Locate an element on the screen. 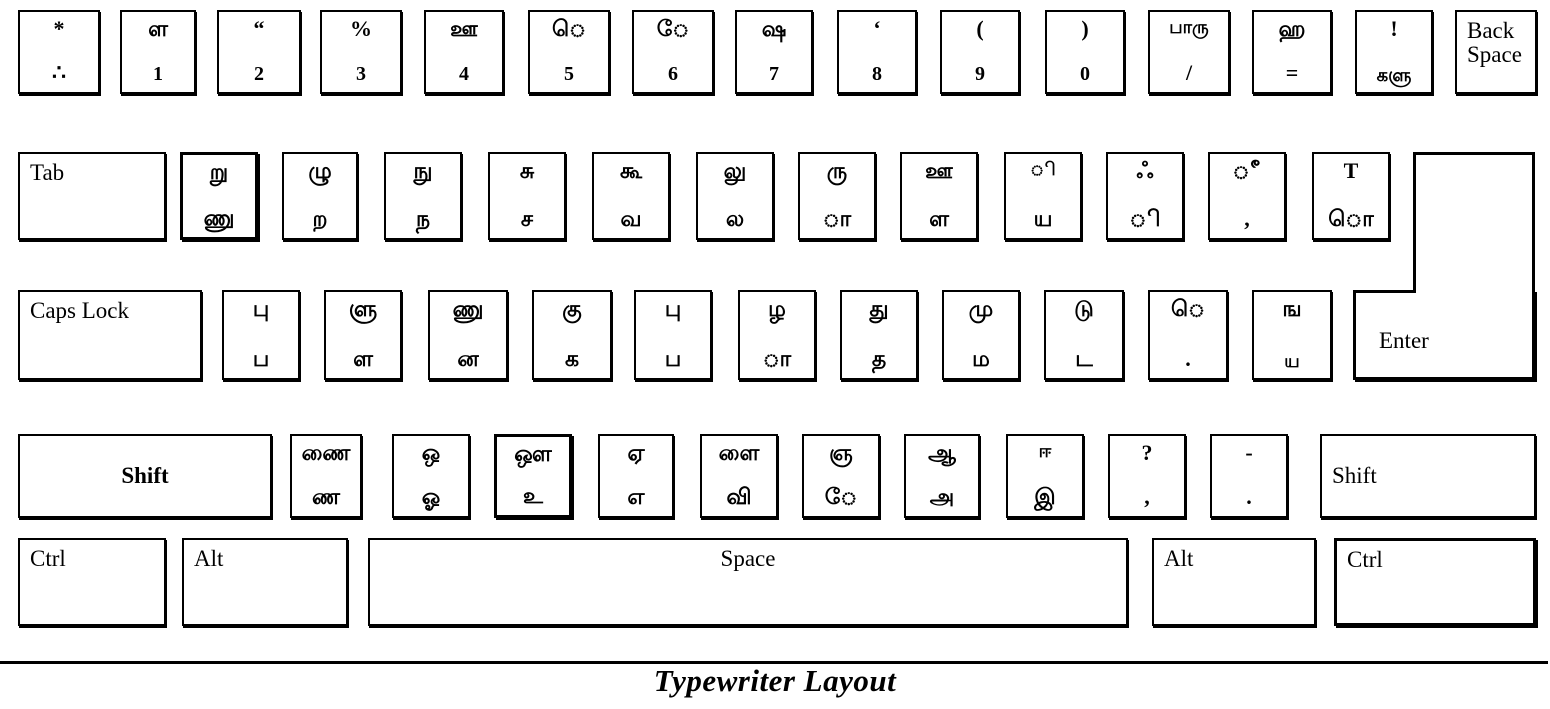  key-alt-left: Alt is located at coordinates (265, 582).